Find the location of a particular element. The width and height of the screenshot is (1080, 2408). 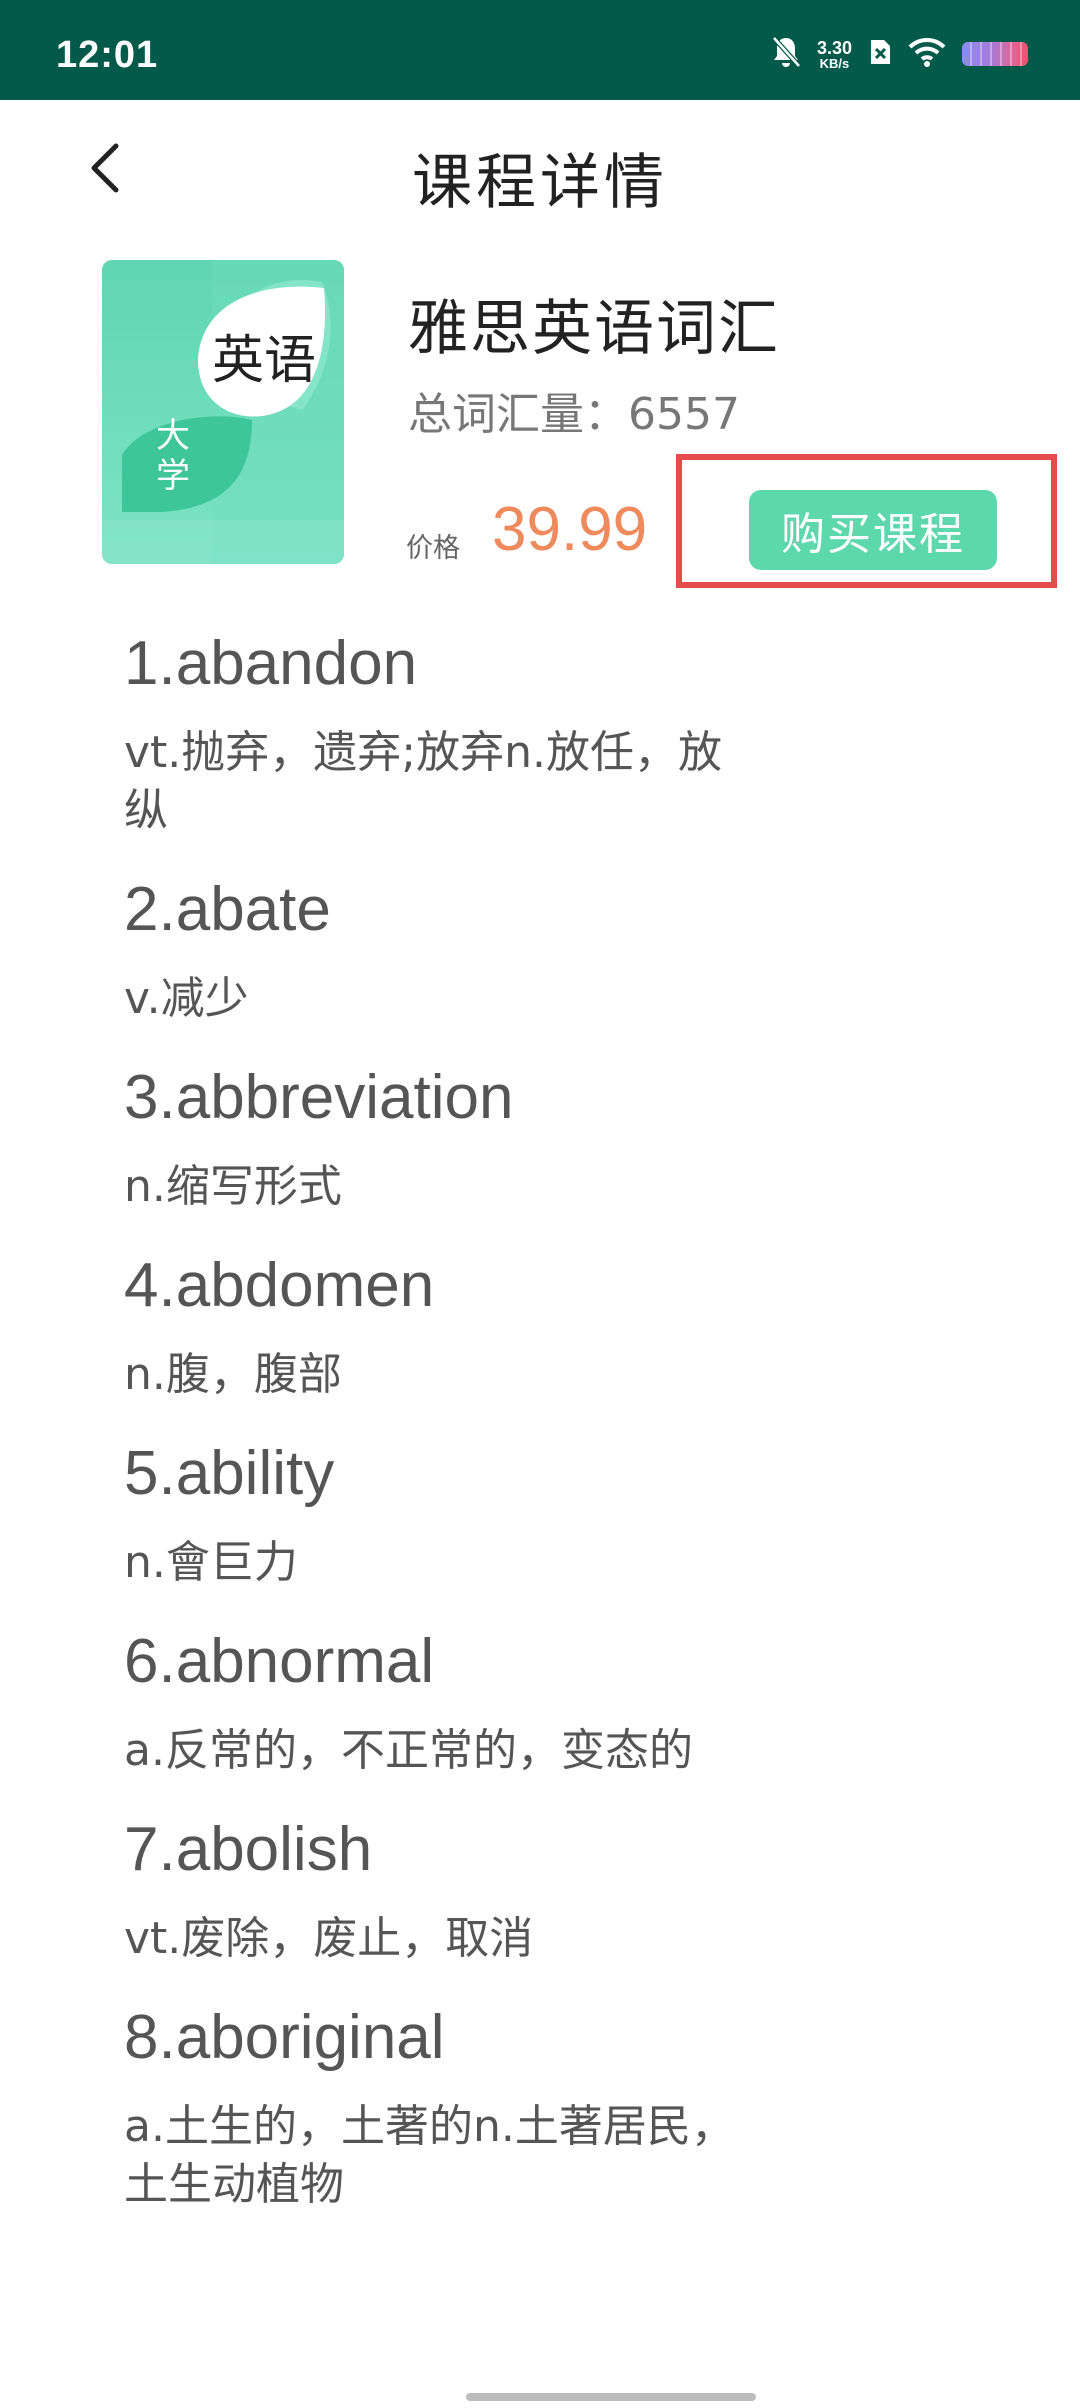

word-term: 6.abnormal is located at coordinates (279, 1661).